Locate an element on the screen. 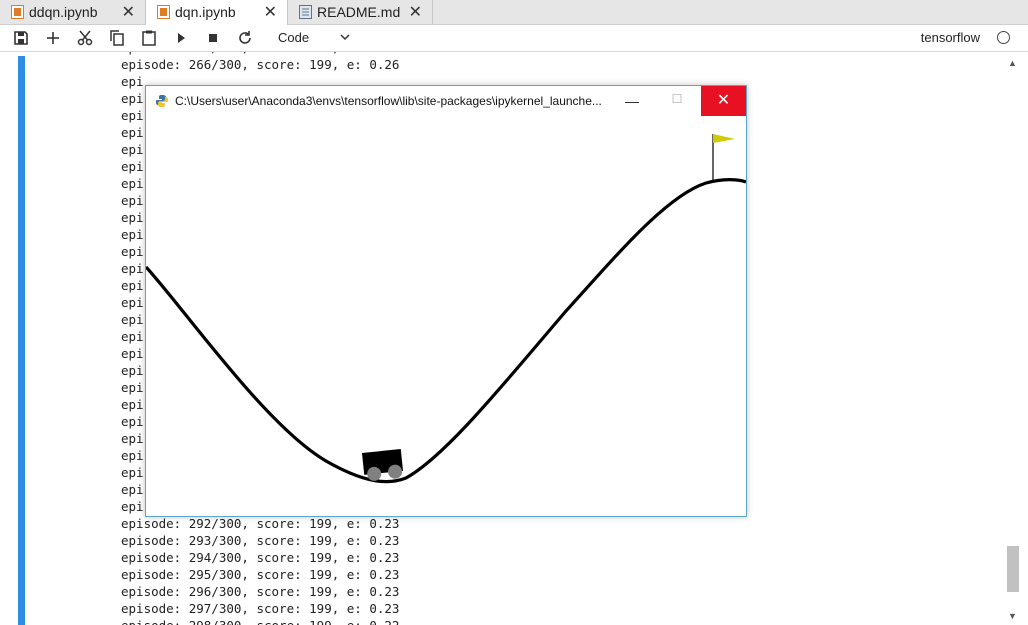 The image size is (1028, 625). cut-icon is located at coordinates (85, 38).